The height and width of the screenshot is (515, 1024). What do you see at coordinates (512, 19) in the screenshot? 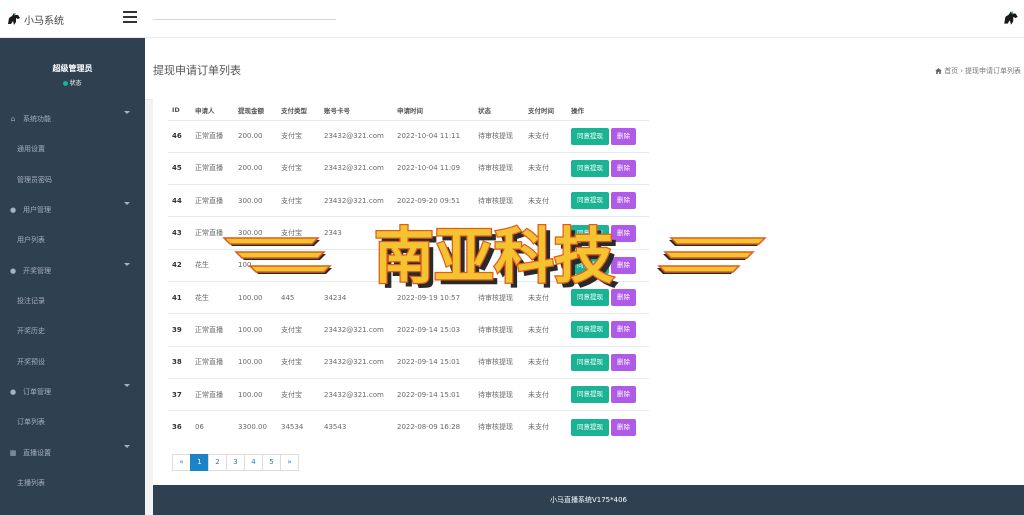
I see `top-navbar: 小马系统` at bounding box center [512, 19].